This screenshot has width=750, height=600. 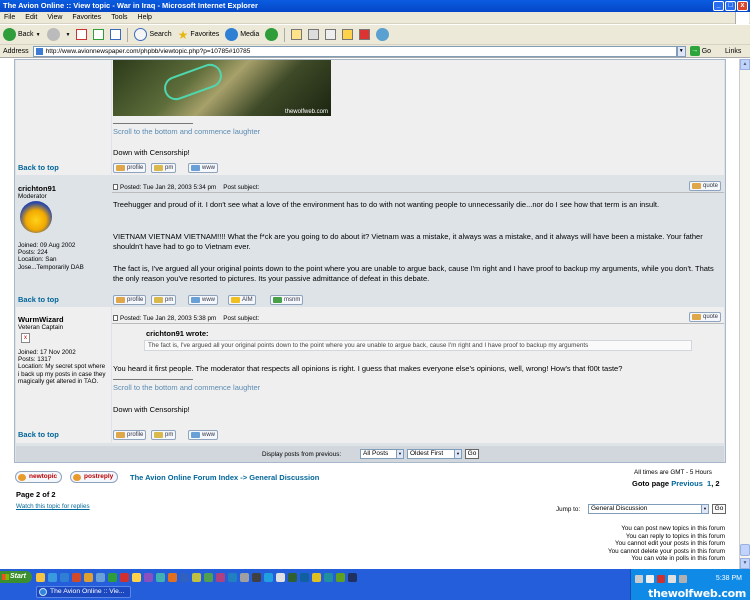 I want to click on go-button: → Go, so click(x=700, y=51).